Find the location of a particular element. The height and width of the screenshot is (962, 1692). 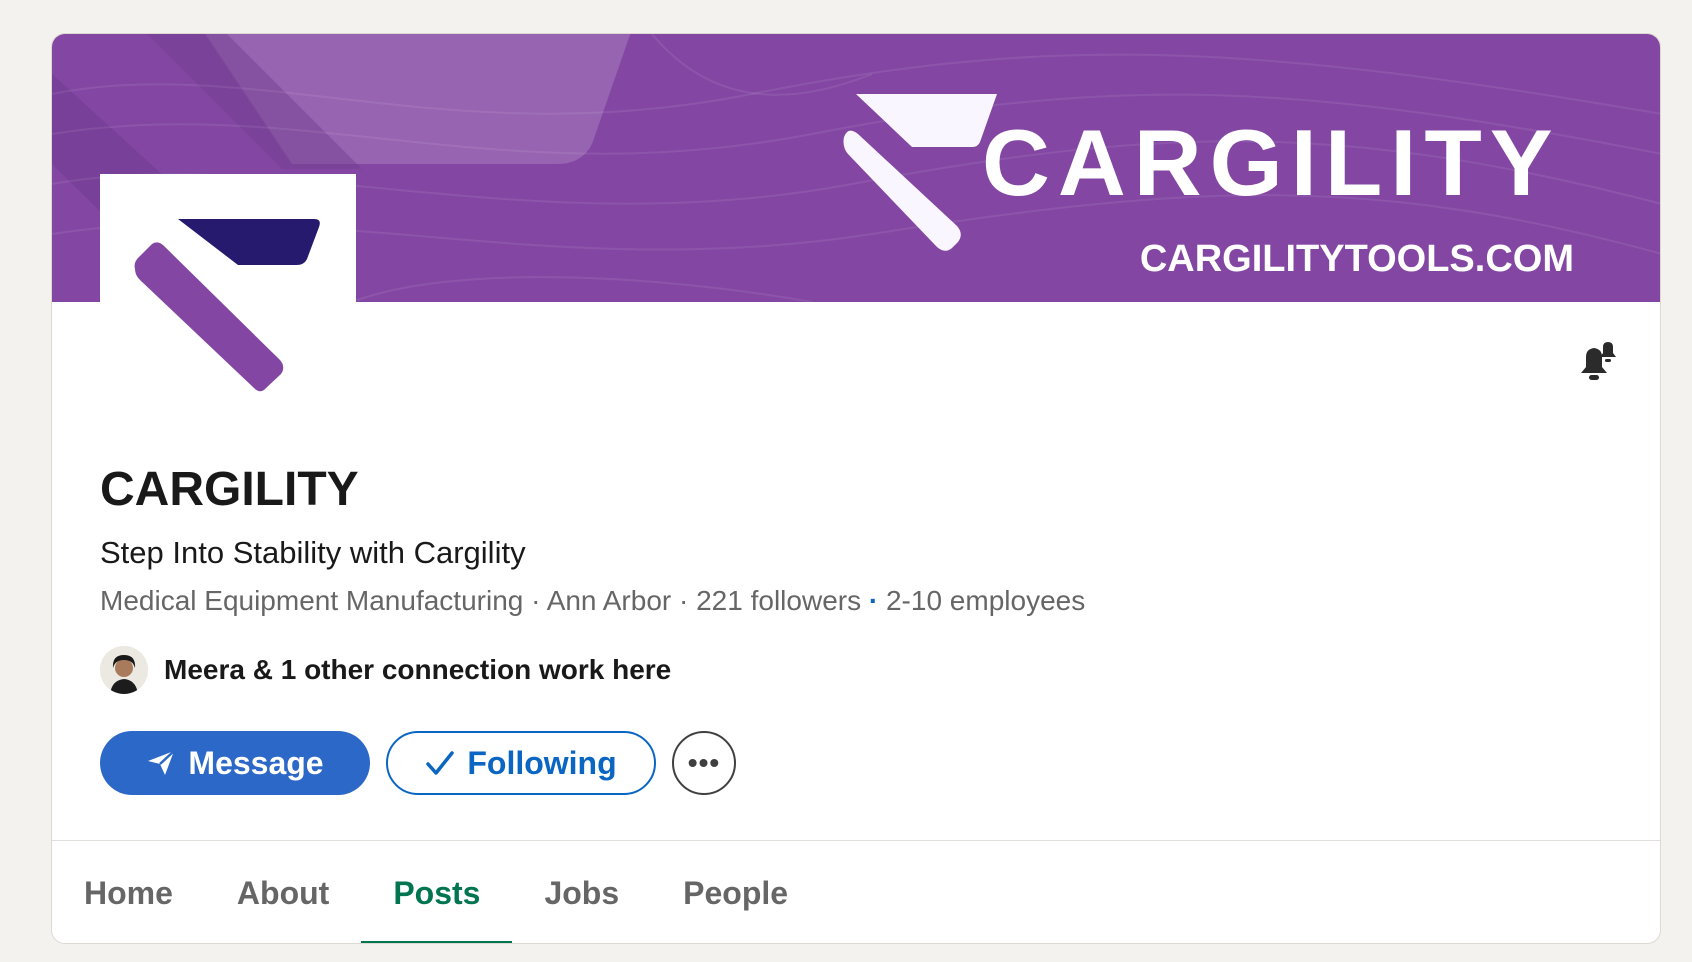

following-button: Following is located at coordinates (521, 763).